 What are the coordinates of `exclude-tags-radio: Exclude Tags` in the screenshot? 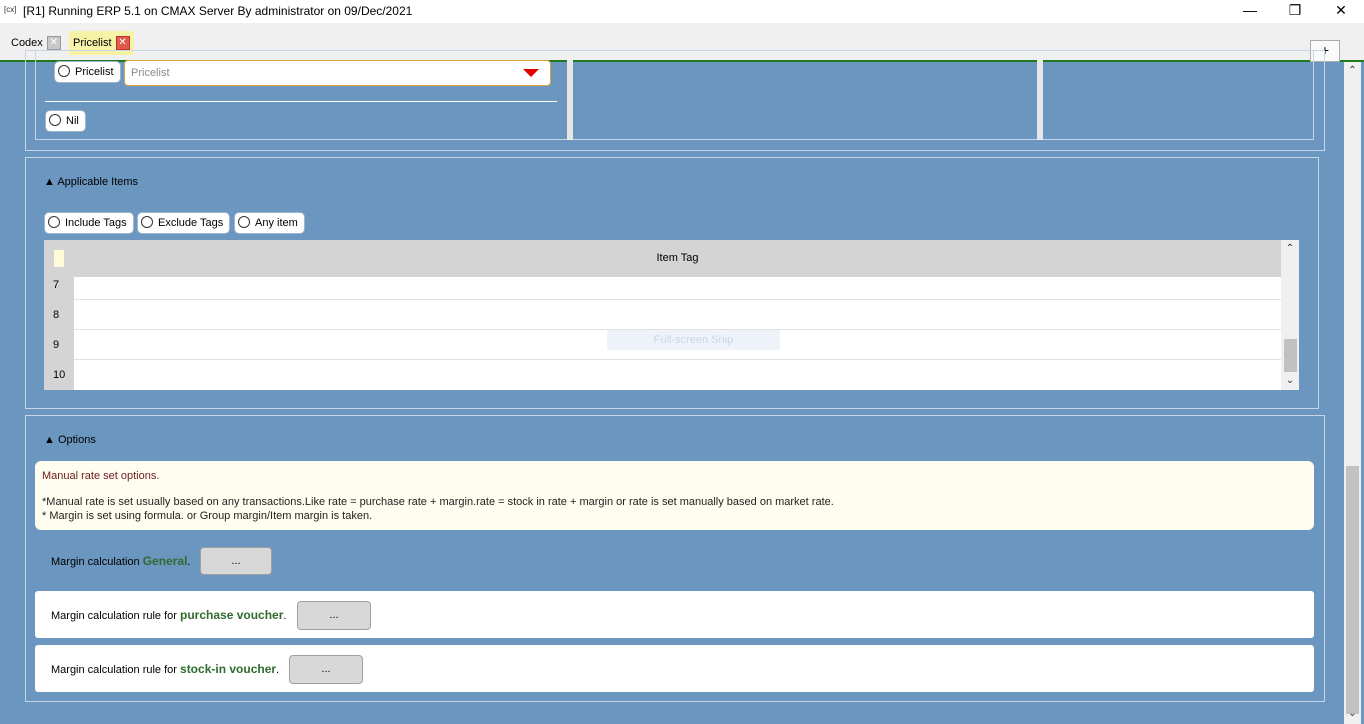 It's located at (184, 223).